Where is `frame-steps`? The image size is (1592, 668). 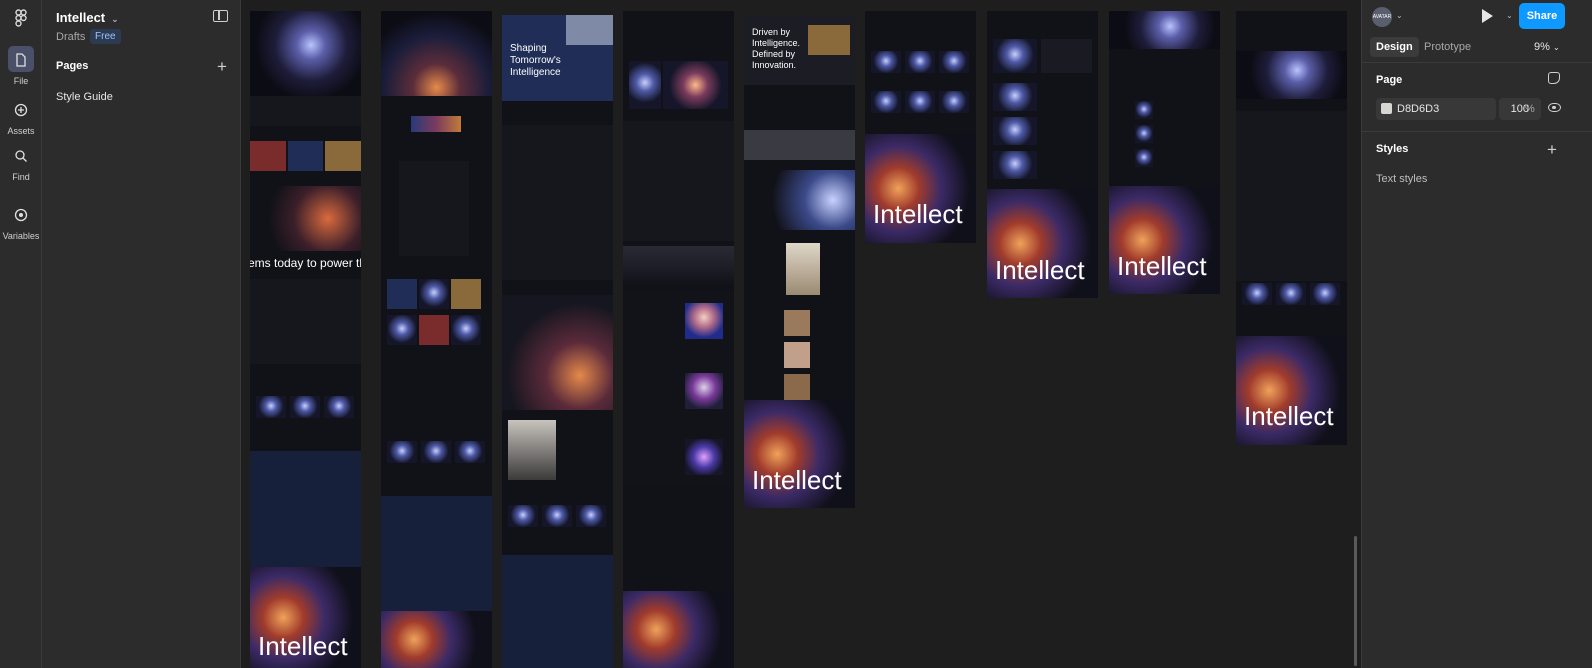 frame-steps is located at coordinates (434, 208).